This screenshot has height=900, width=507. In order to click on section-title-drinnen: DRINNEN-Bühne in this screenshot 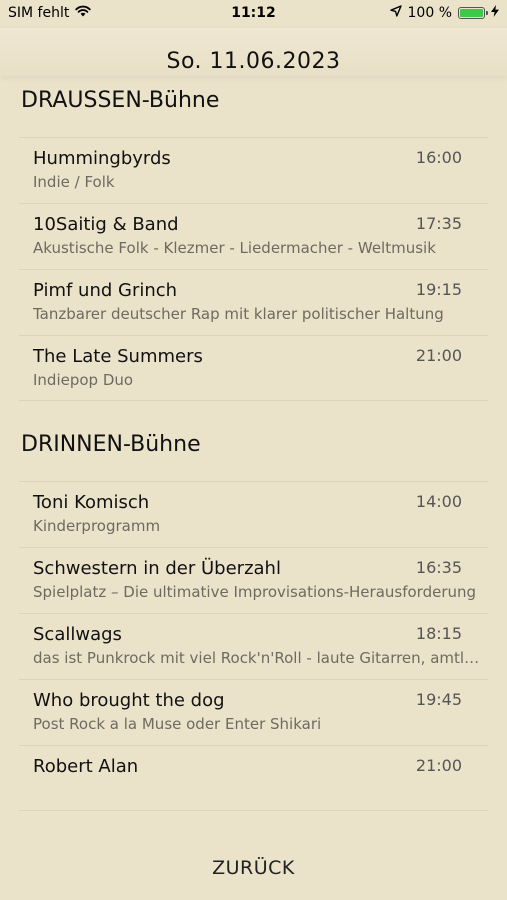, I will do `click(111, 444)`.